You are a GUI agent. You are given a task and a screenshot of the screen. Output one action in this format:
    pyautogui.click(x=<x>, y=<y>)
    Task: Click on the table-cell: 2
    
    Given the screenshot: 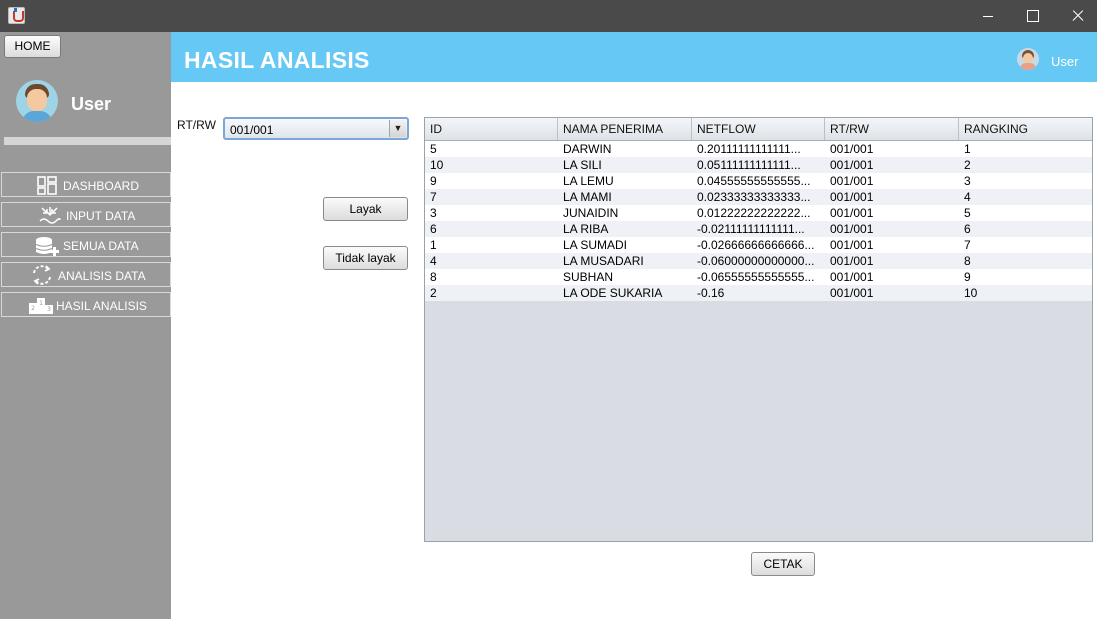 What is the action you would take?
    pyautogui.click(x=967, y=165)
    